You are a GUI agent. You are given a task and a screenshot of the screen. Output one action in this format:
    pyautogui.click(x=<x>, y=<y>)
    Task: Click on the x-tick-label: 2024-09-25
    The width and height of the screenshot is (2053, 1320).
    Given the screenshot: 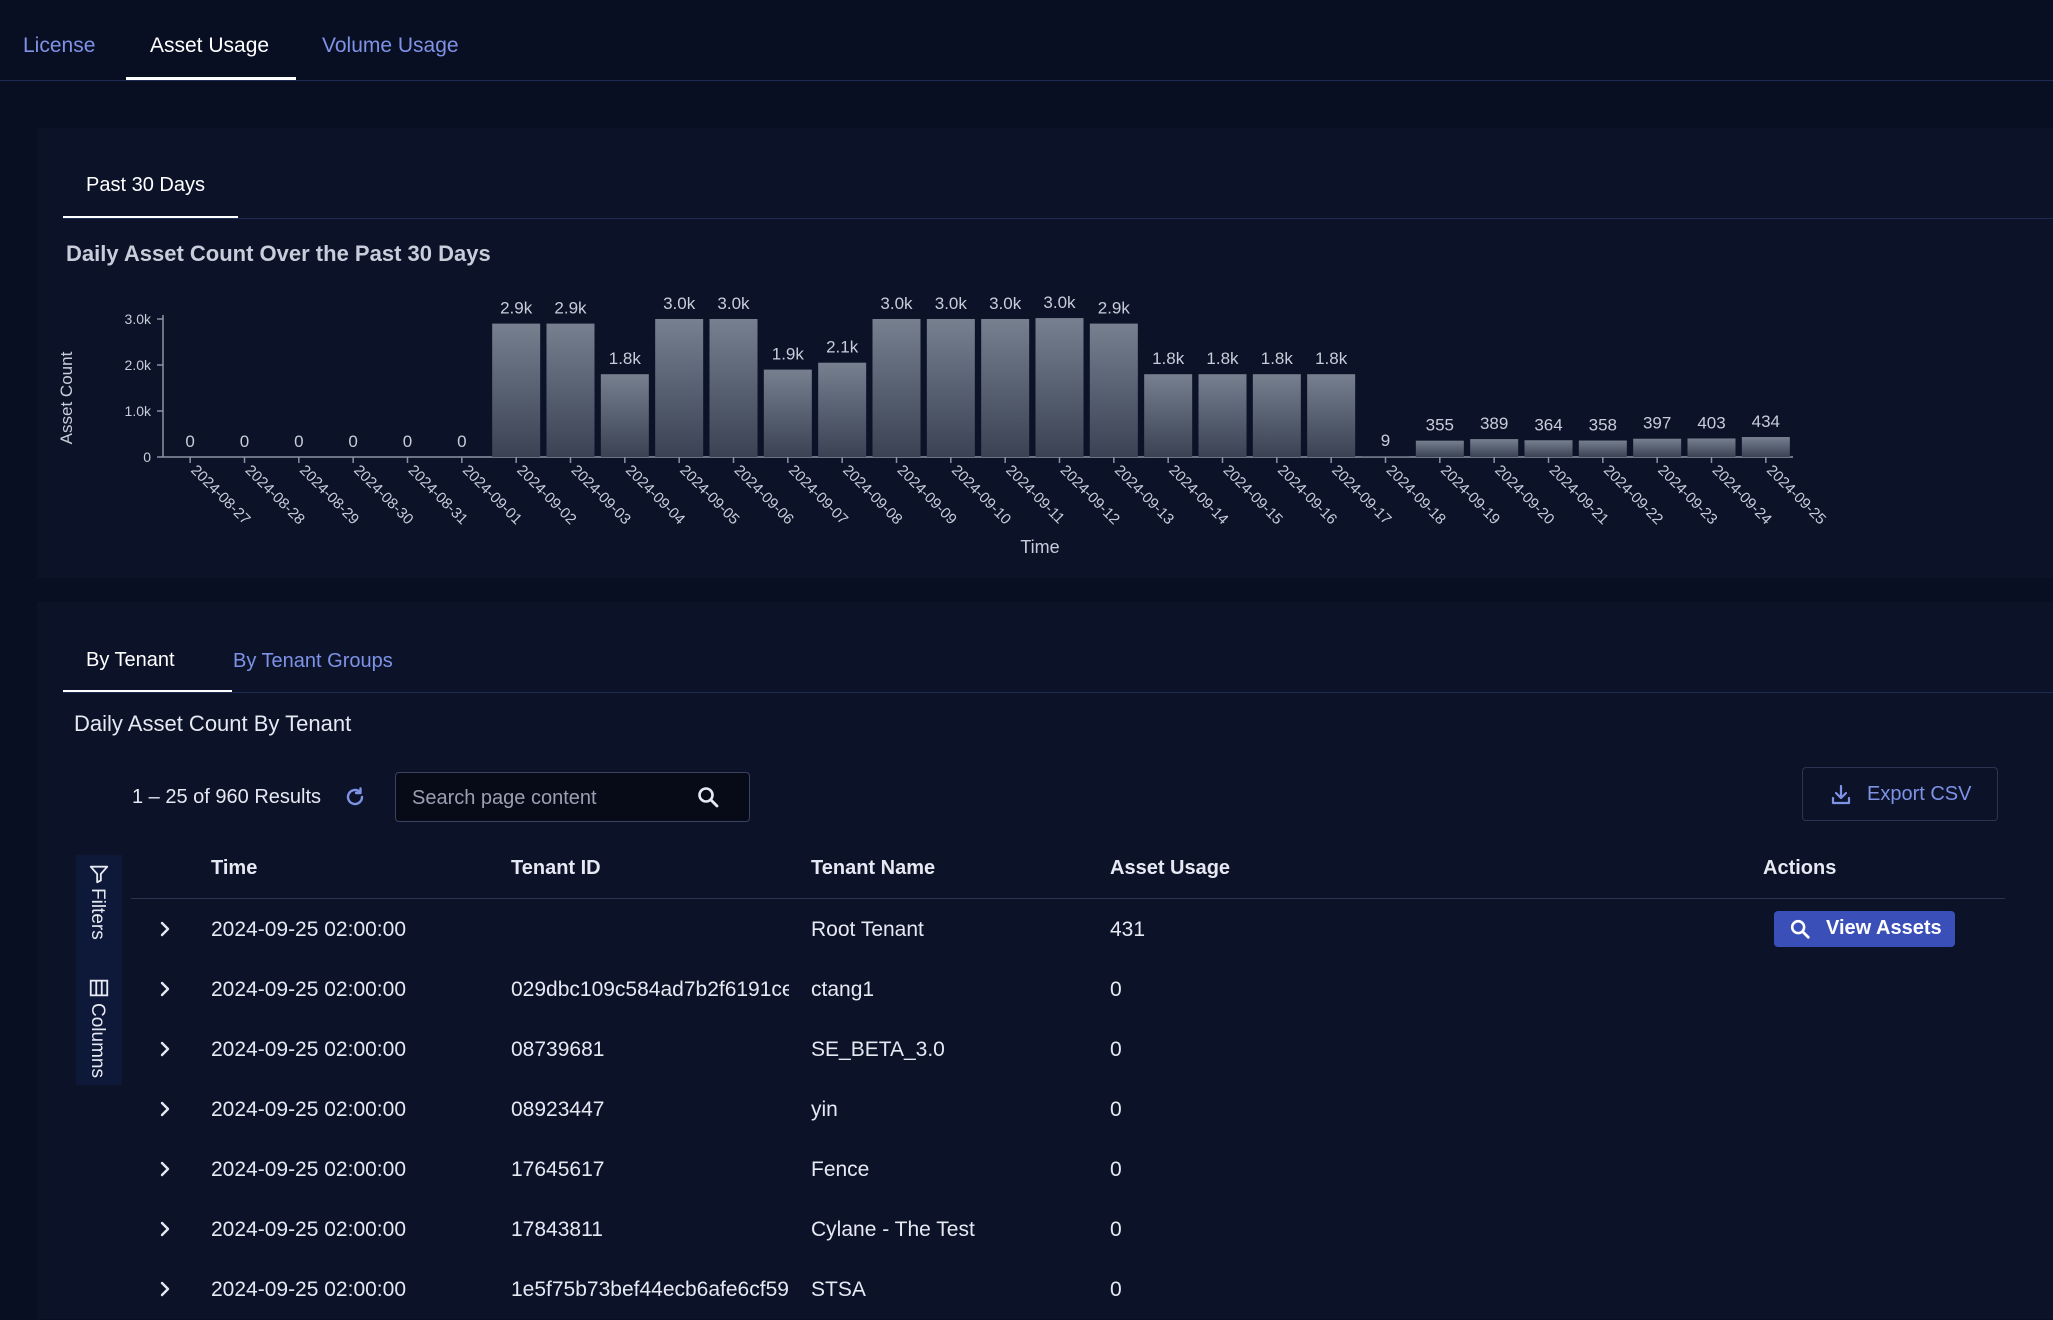 What is the action you would take?
    pyautogui.click(x=1796, y=495)
    